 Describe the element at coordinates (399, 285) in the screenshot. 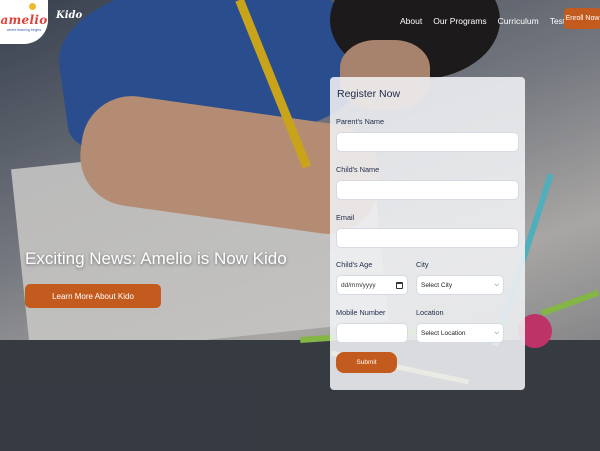

I see `calendar-icon` at that location.